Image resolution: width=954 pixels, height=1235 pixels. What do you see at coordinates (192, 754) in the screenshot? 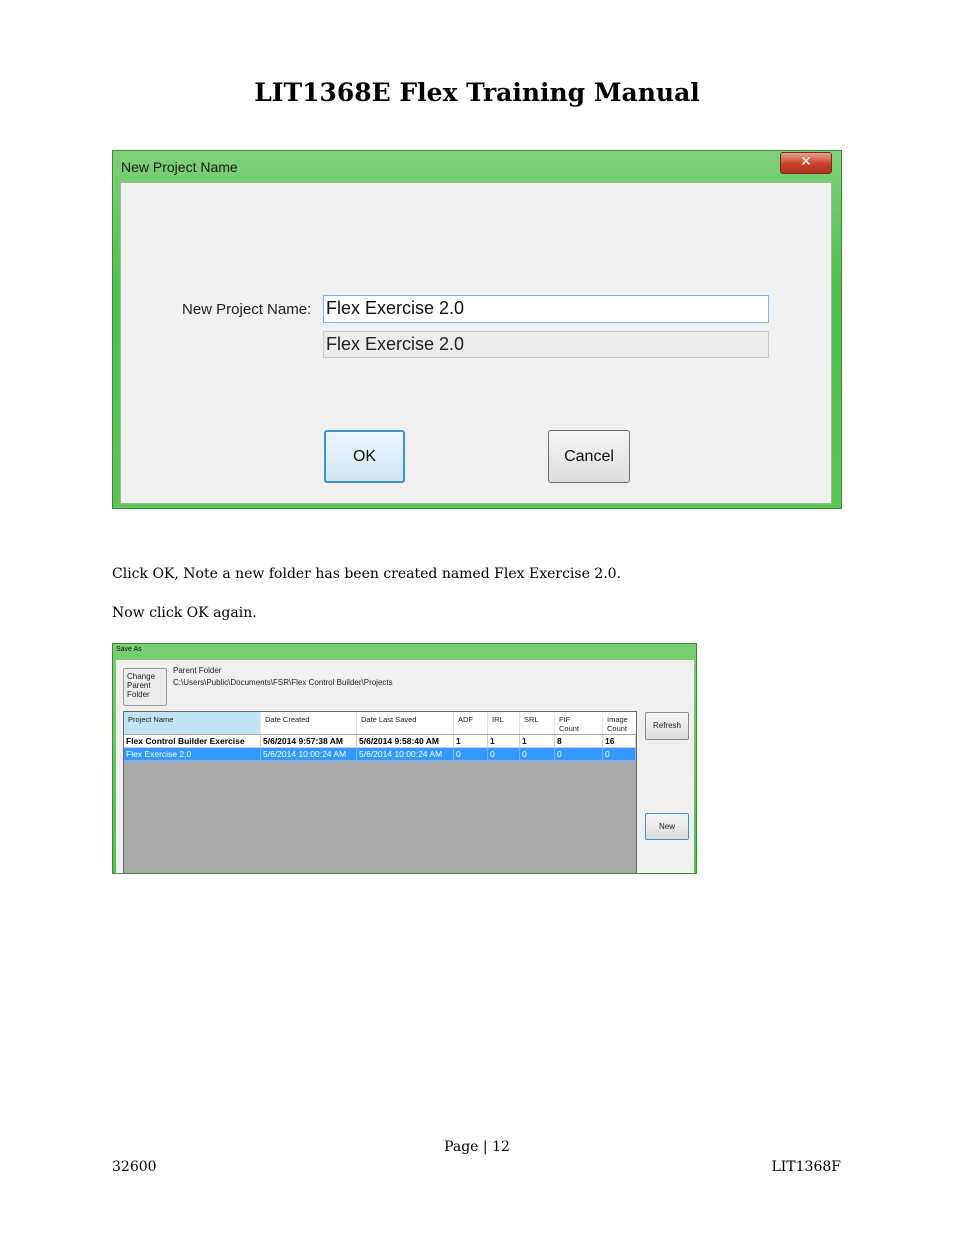
I see `table-cell: Flex Exercise 2.0` at bounding box center [192, 754].